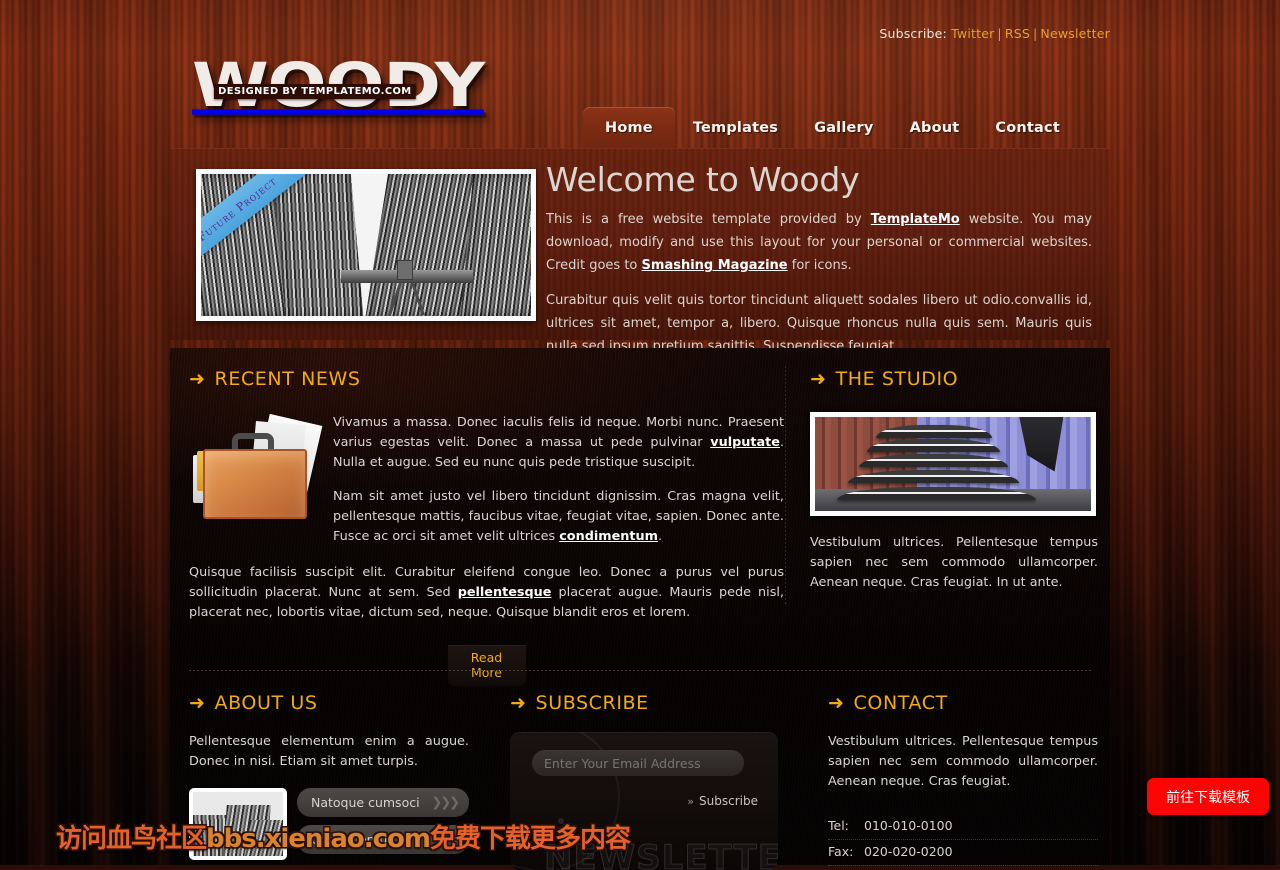  Describe the element at coordinates (640, 670) in the screenshot. I see `horizontal-divider` at that location.